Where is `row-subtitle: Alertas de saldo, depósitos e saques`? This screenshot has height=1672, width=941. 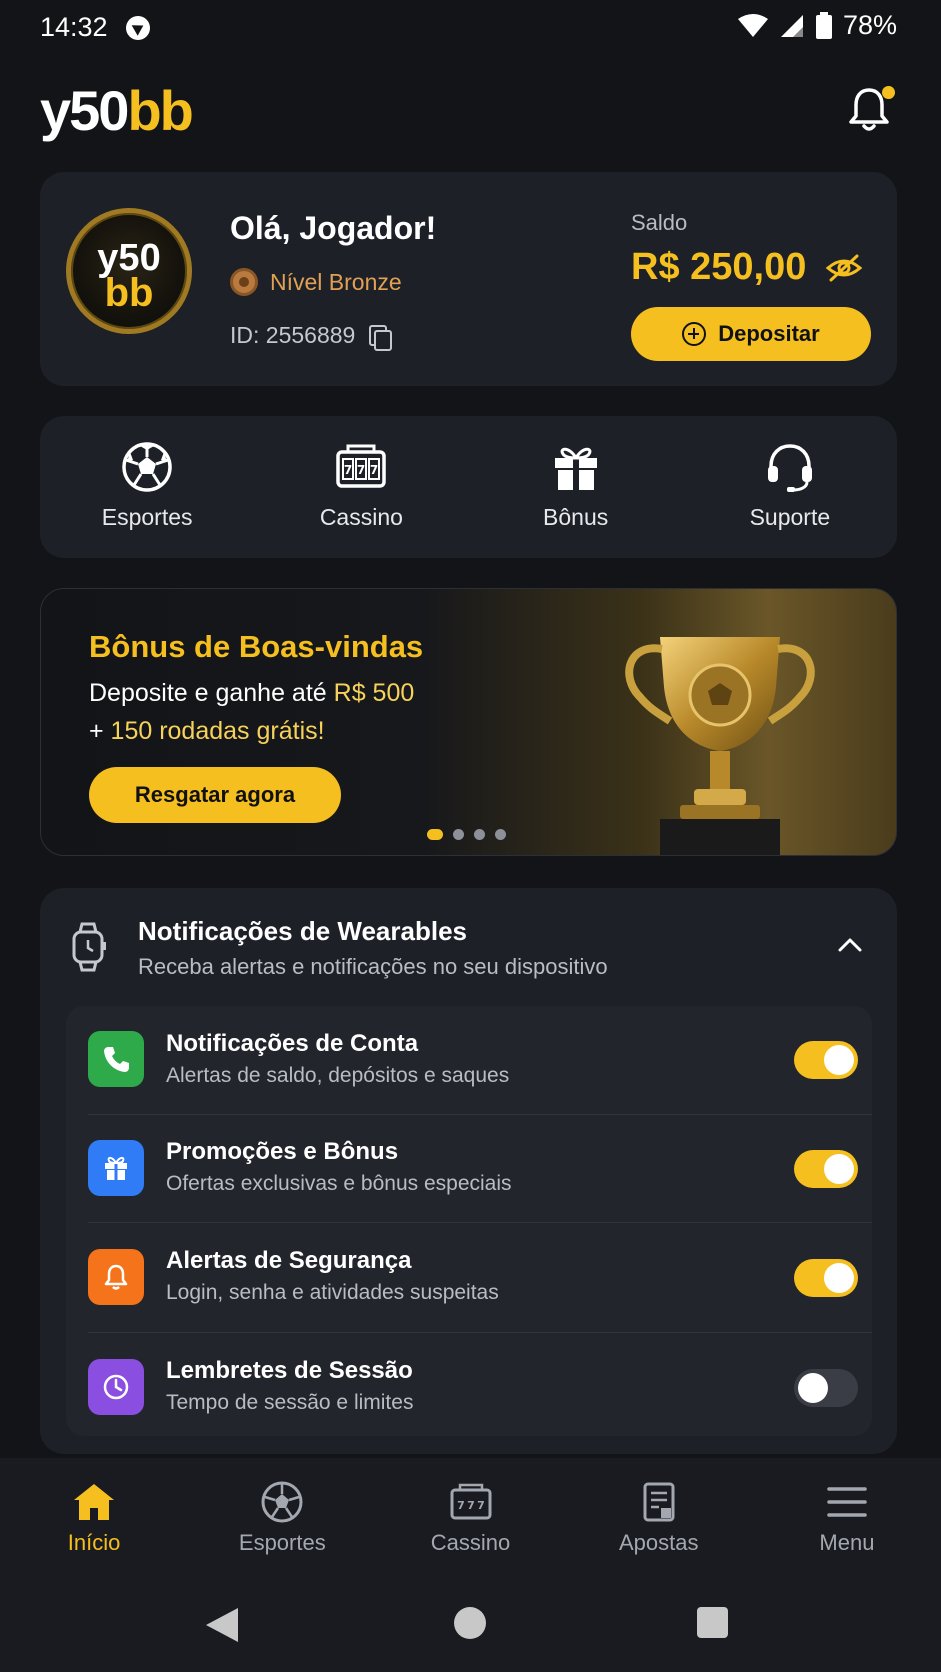
row-subtitle: Alertas de saldo, depósitos e saques is located at coordinates (338, 1075).